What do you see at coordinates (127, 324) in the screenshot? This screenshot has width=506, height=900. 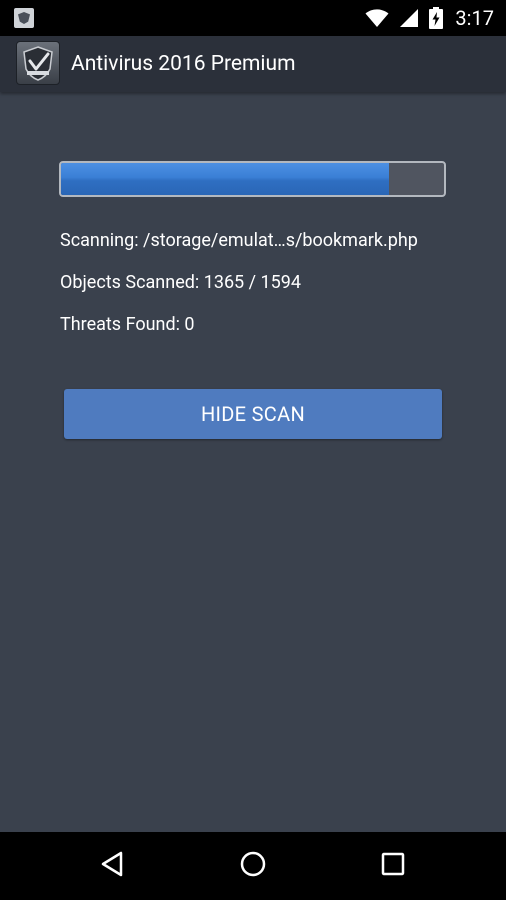 I see `threats-found-text: Threats Found: 0` at bounding box center [127, 324].